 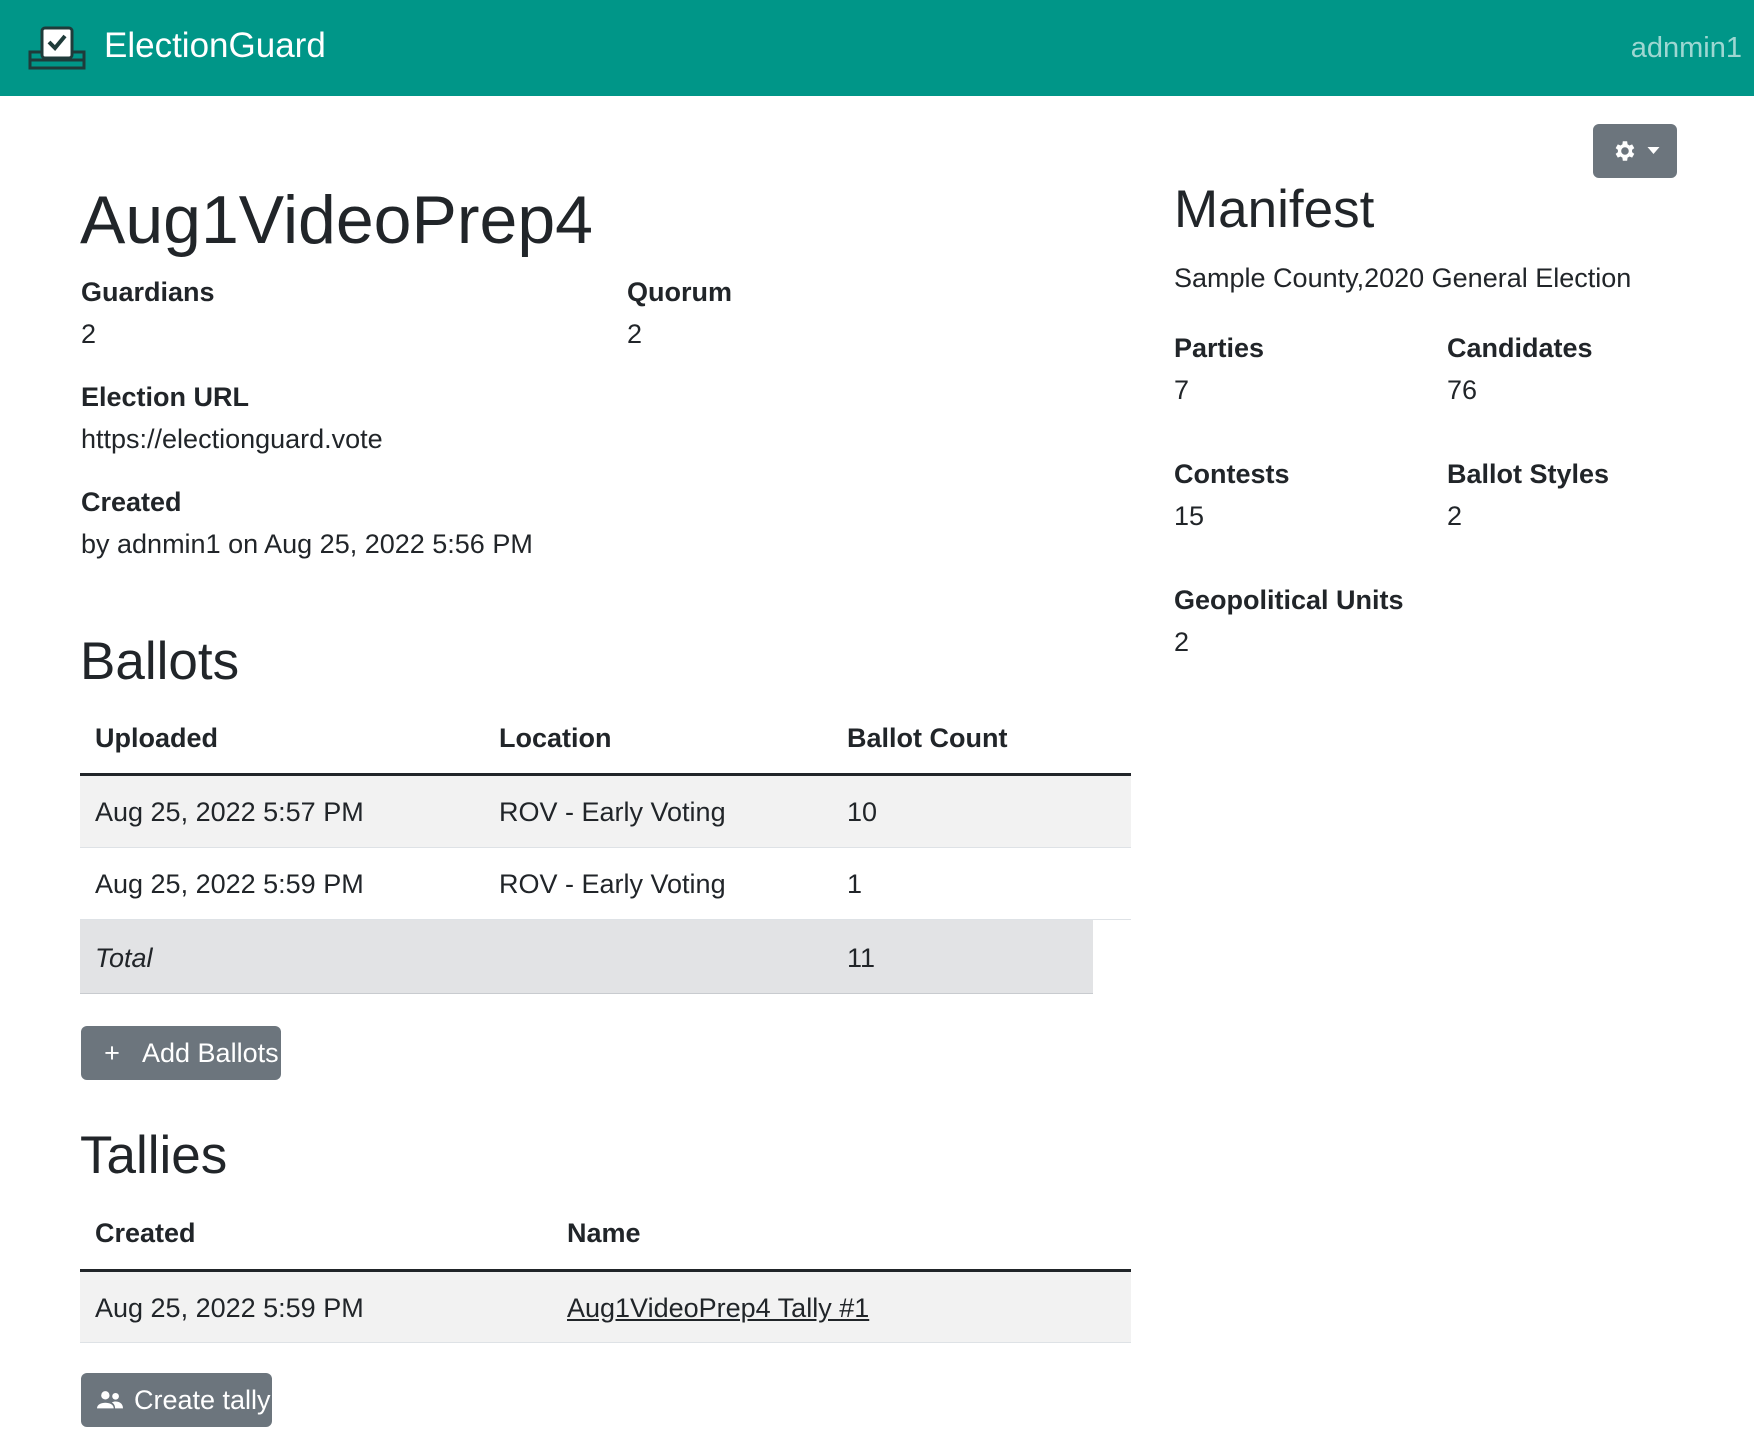 I want to click on cell-created: Aug 25, 2022 5:59 PM, so click(x=229, y=1308).